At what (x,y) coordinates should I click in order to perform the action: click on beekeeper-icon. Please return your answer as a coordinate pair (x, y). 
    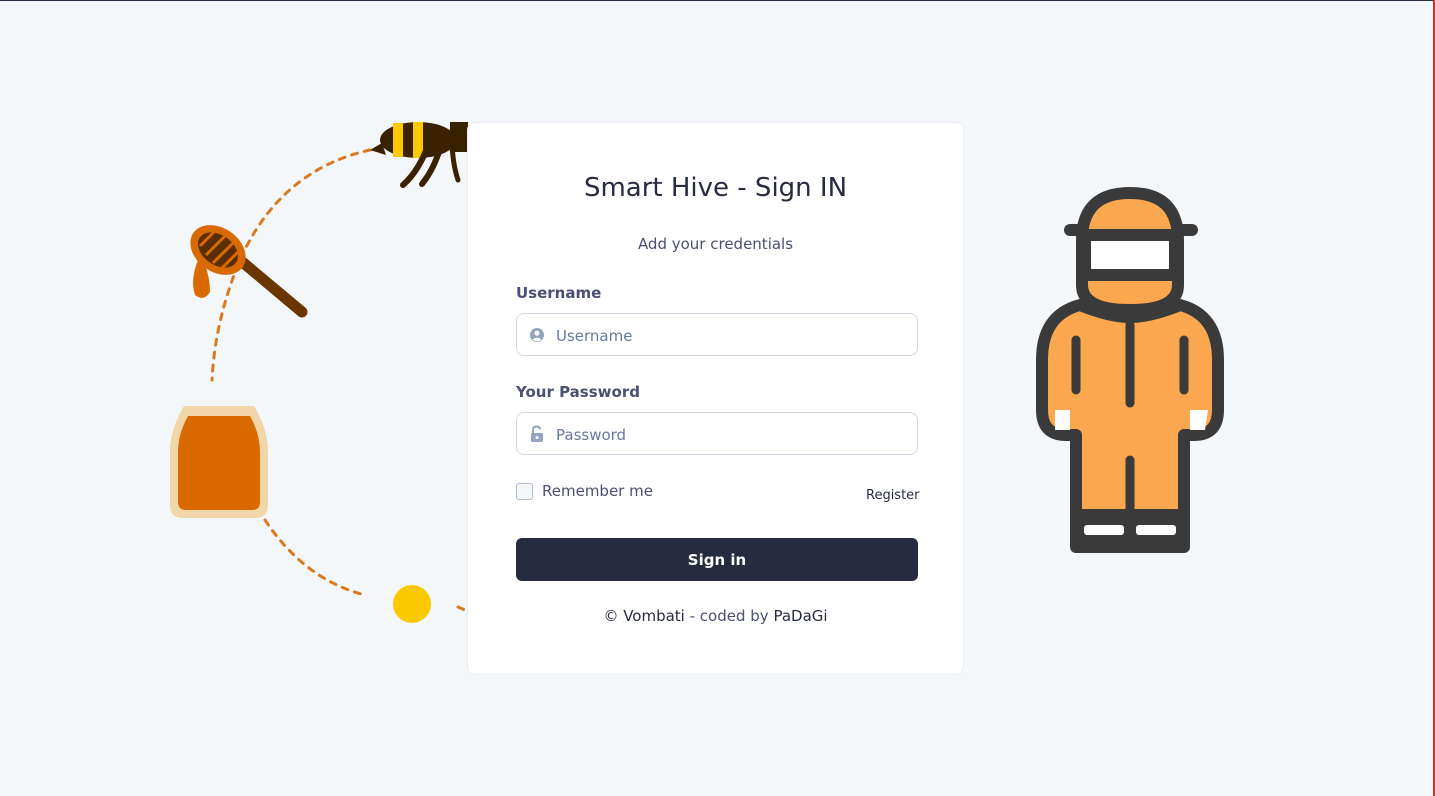
    Looking at the image, I should click on (1130, 370).